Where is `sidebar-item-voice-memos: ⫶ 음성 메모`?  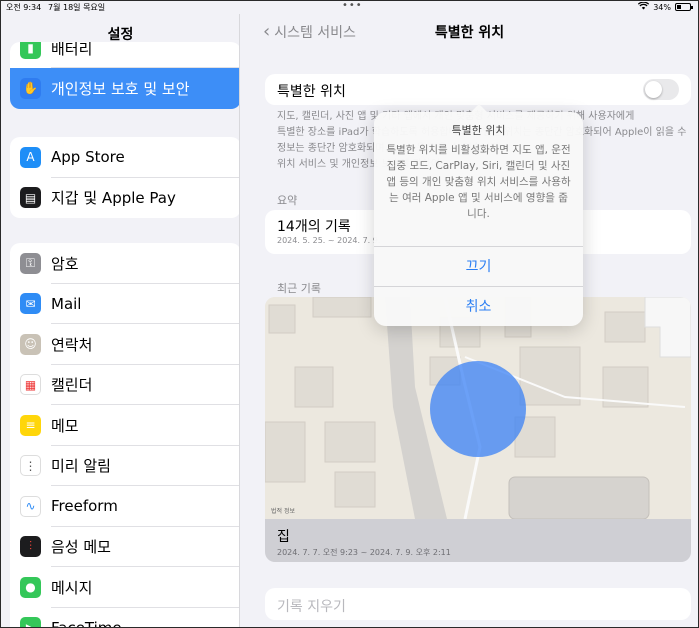
sidebar-item-voice-memos: ⫶ 음성 메모 is located at coordinates (124, 547).